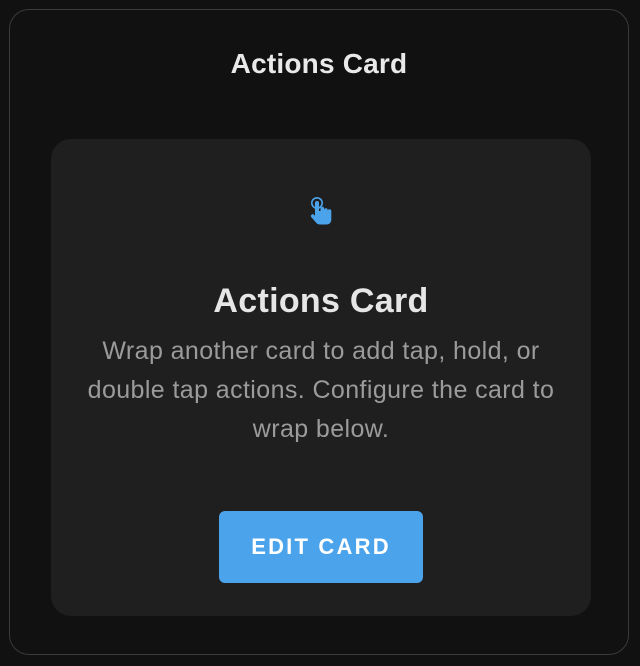 This screenshot has height=666, width=640. Describe the element at coordinates (321, 301) in the screenshot. I see `card-title: Actions Card` at that location.